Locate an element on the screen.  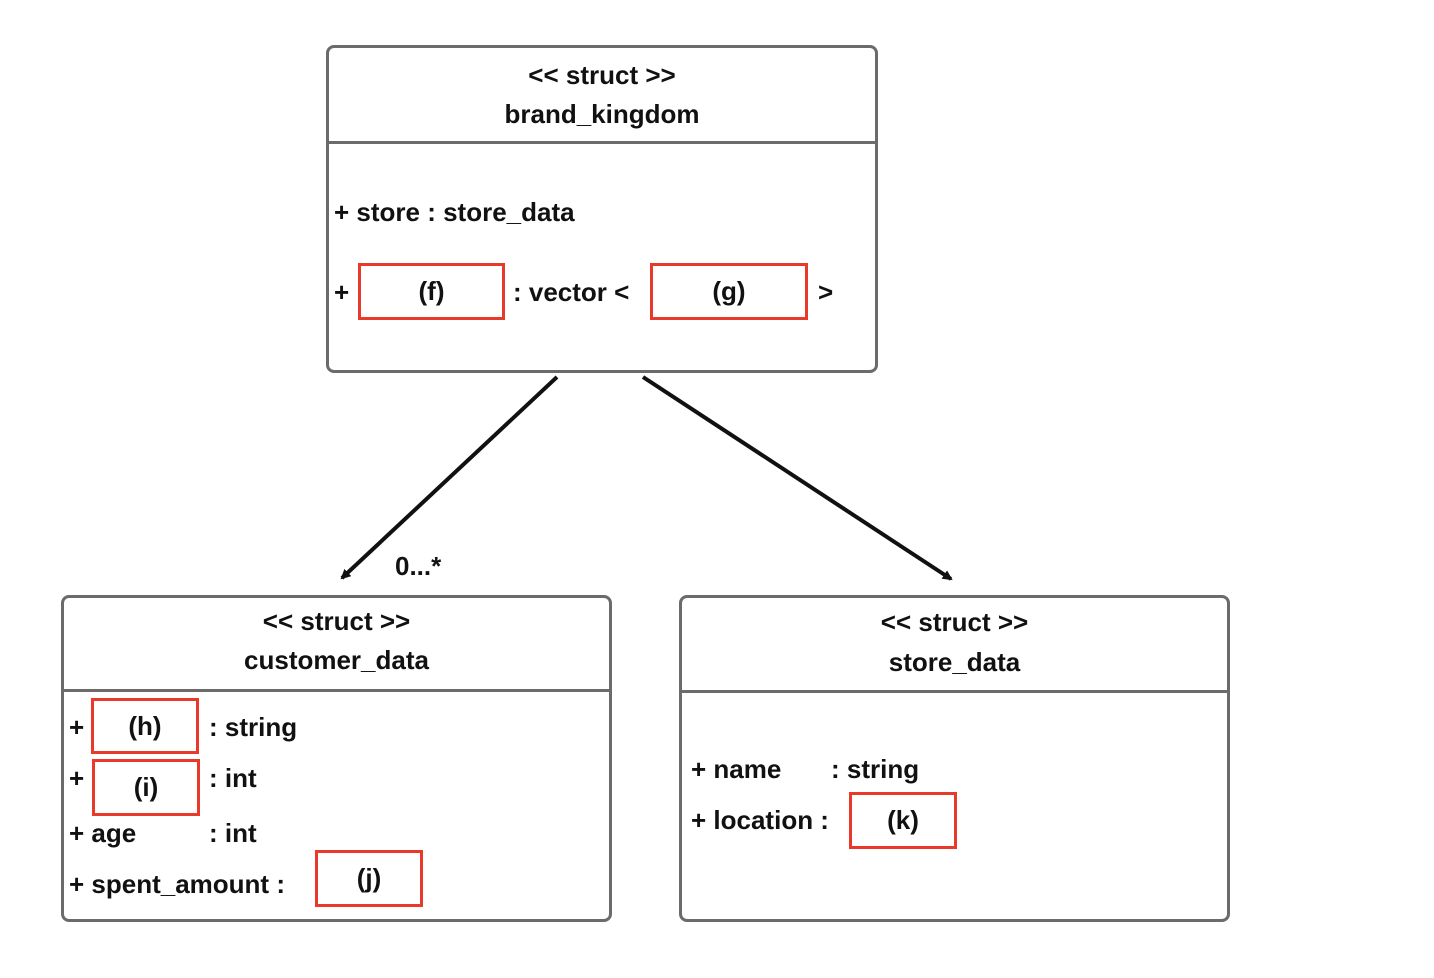
attribute-type: : vector < is located at coordinates (571, 292).